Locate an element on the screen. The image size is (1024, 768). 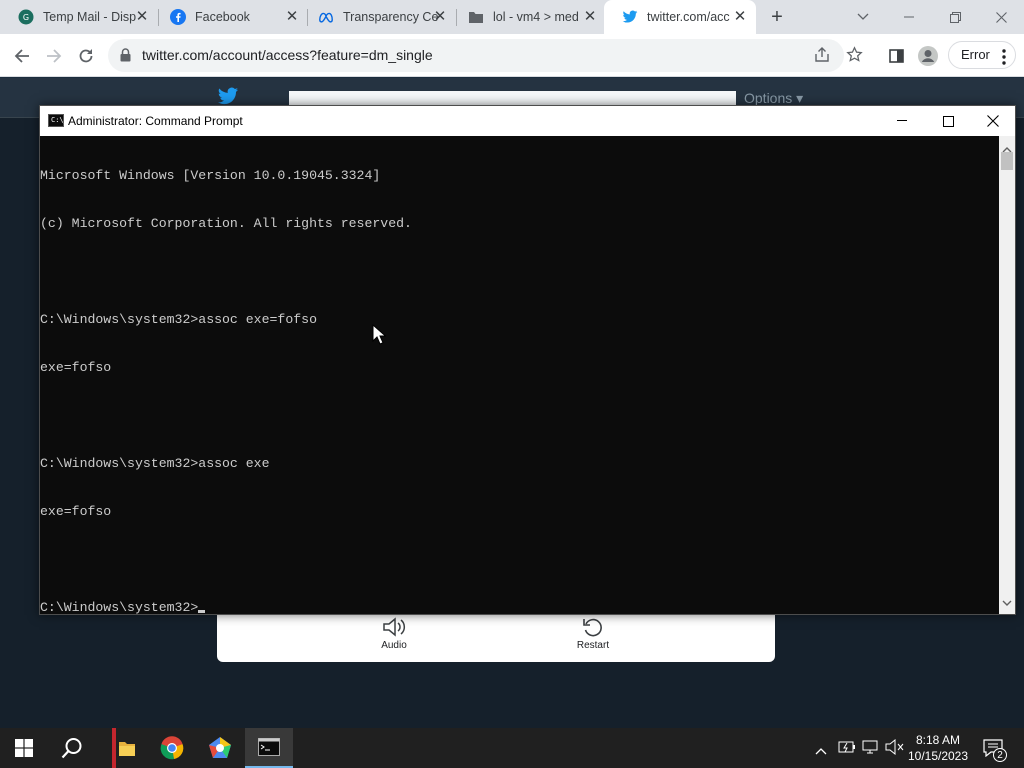
tab-facebook: Facebook ✕ is located at coordinates (230, 17).